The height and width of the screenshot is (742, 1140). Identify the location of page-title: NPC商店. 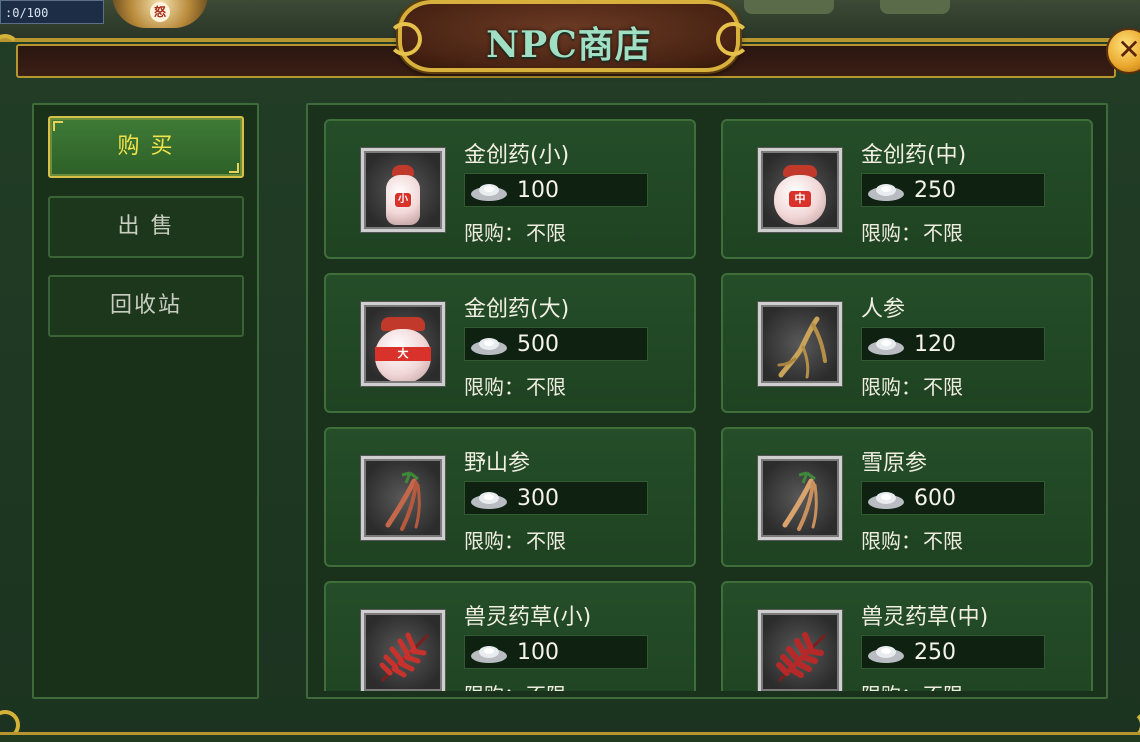
(569, 45).